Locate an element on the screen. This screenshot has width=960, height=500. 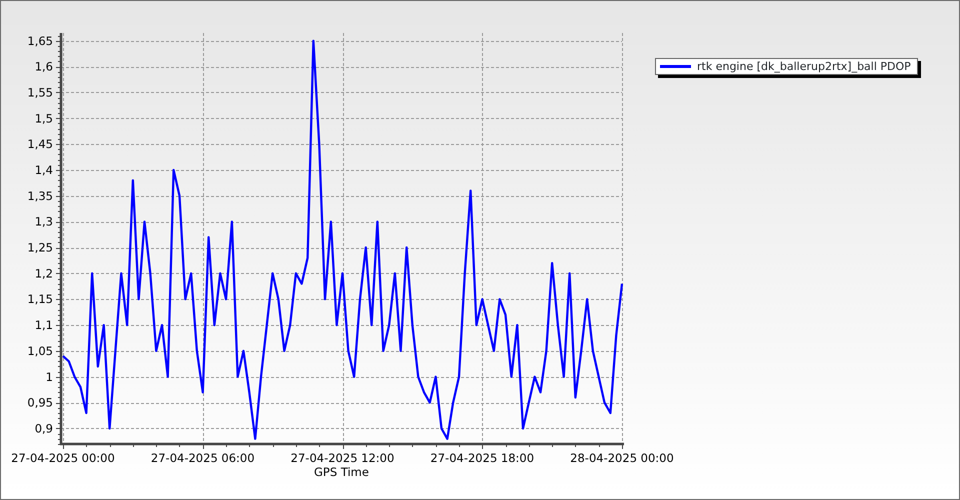
tick-label: 1,45 is located at coordinates (40, 144).